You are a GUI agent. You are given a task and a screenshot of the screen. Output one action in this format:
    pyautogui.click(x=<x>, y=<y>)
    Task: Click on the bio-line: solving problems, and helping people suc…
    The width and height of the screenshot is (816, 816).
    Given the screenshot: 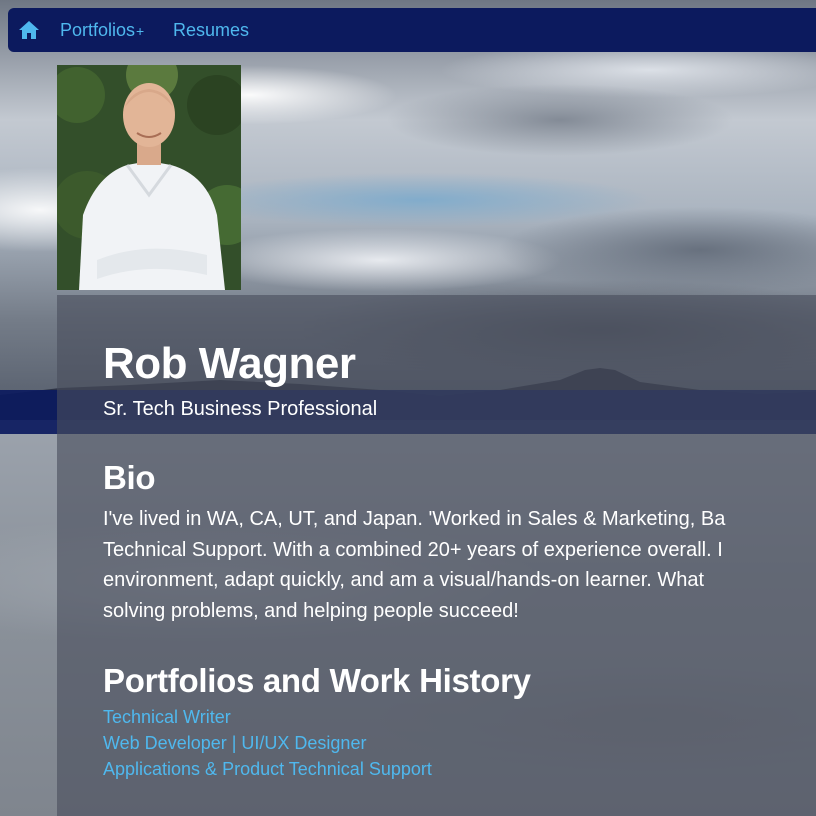 What is the action you would take?
    pyautogui.click(x=311, y=610)
    